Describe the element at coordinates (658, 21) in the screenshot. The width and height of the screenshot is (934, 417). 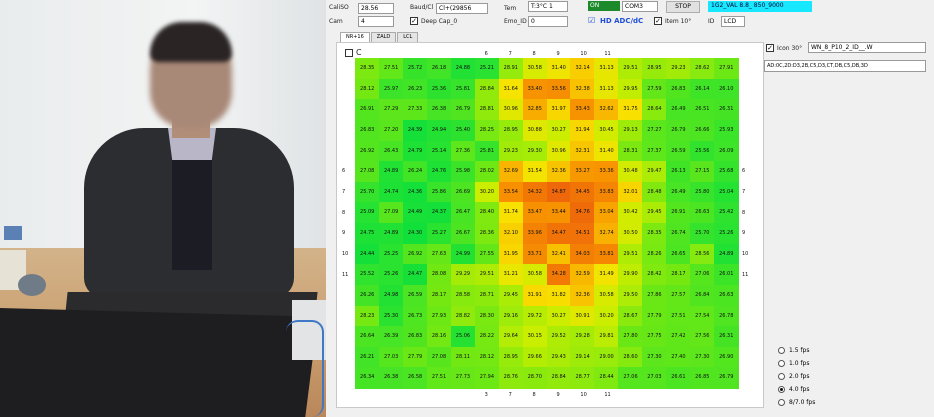
I see `item-checkbox: ✓` at that location.